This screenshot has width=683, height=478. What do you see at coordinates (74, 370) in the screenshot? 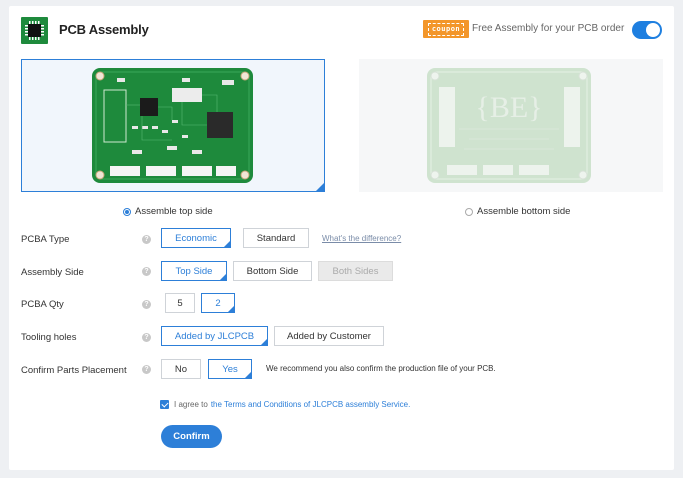
I see `confirm-parts-label: Confirm Parts Placement` at bounding box center [74, 370].